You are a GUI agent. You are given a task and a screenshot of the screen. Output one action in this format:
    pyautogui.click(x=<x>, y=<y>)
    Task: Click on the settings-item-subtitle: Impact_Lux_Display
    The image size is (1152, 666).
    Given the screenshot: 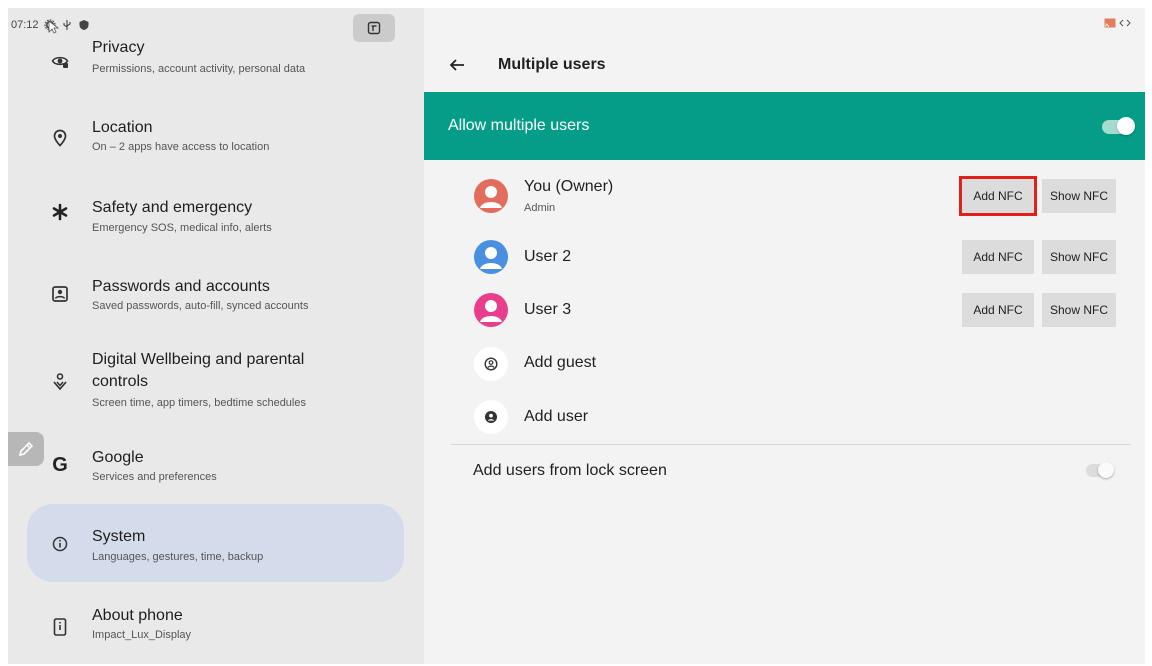 What is the action you would take?
    pyautogui.click(x=142, y=635)
    